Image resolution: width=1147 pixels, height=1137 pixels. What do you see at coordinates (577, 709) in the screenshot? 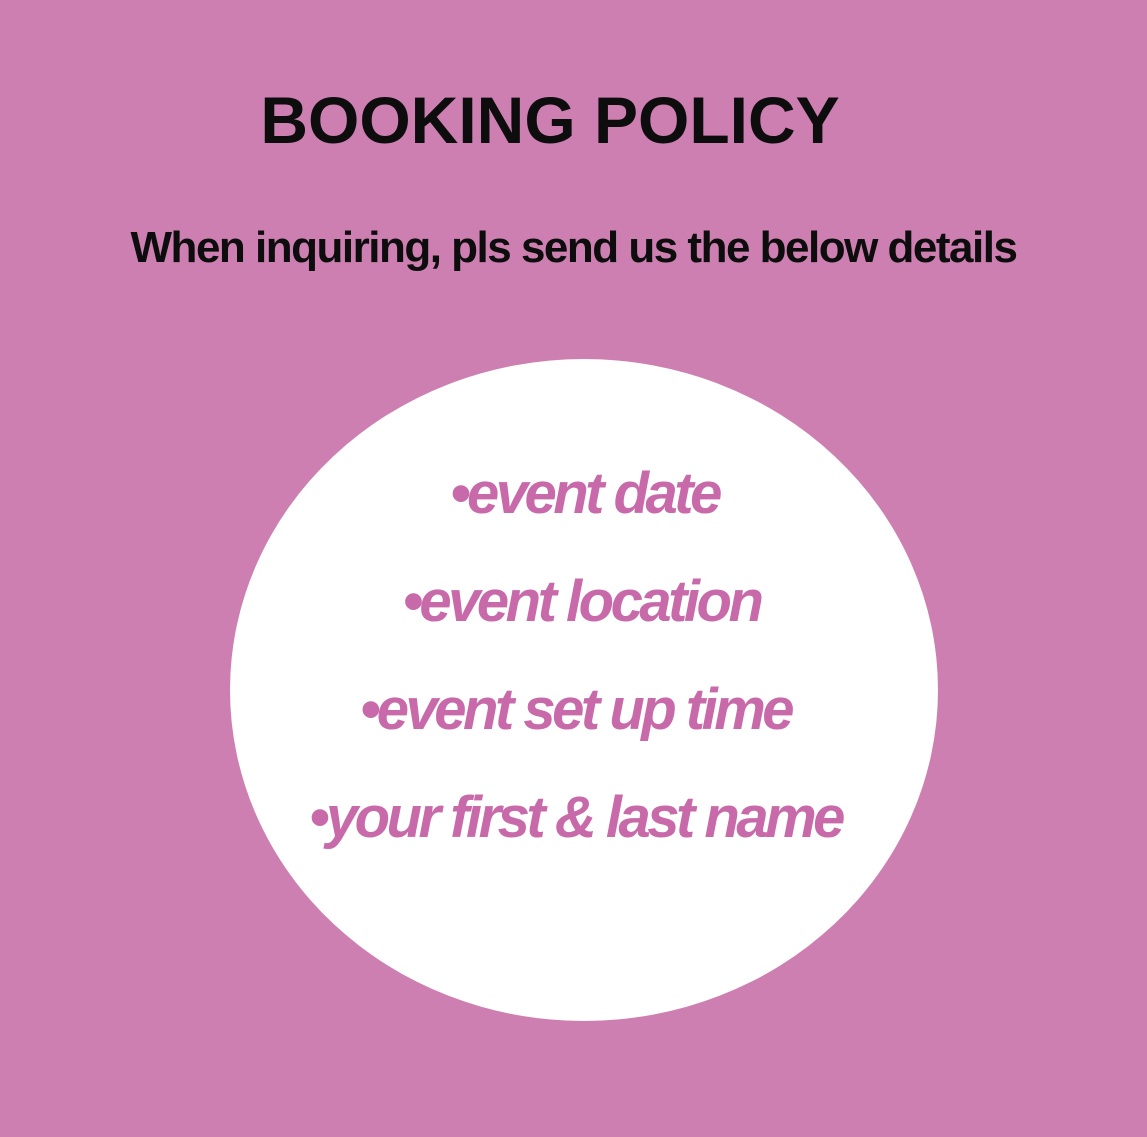
I see `detail-event-setup-time: •event set up time` at bounding box center [577, 709].